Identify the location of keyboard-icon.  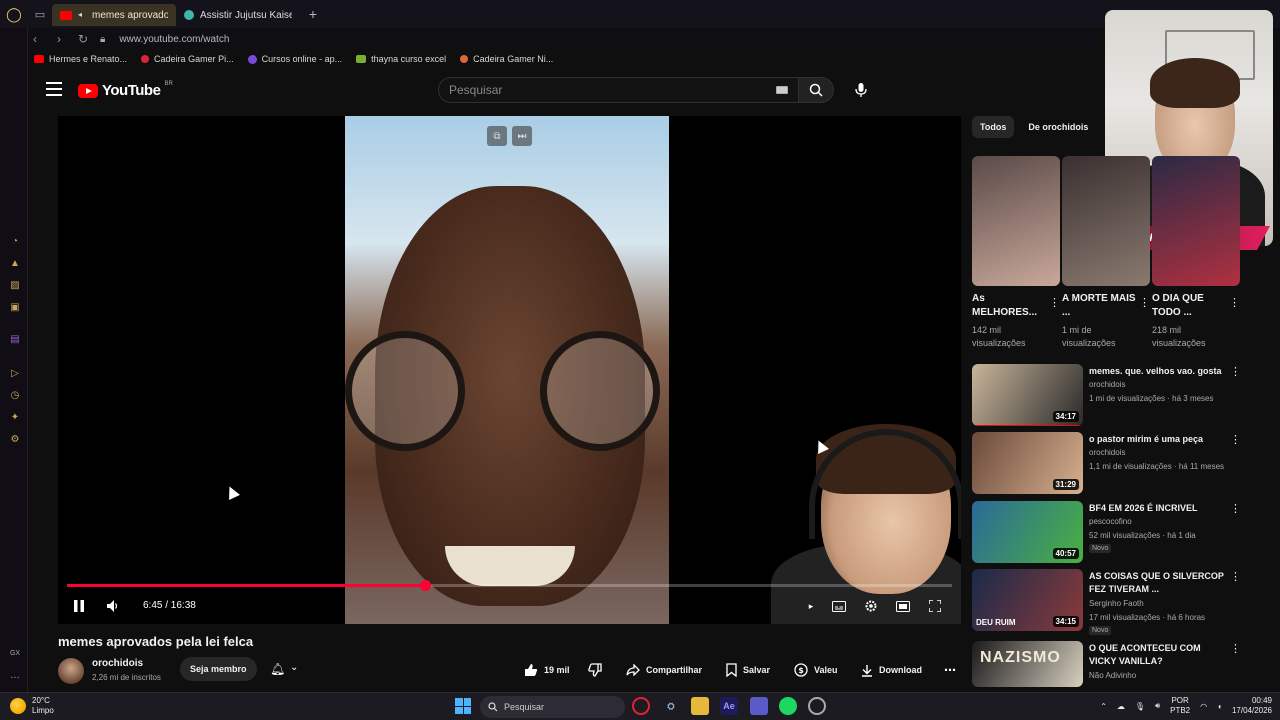
(782, 90).